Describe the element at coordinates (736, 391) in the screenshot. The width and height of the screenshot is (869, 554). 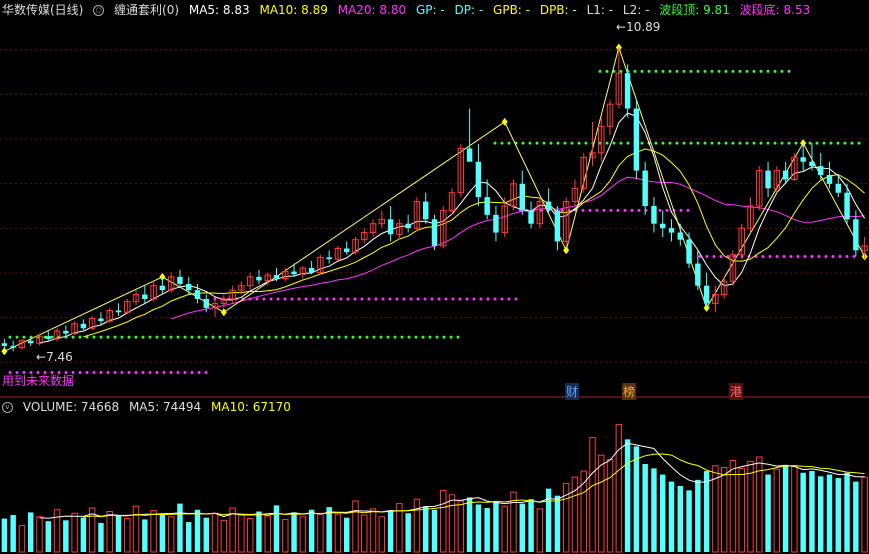
I see `hk-connect-tag: 港` at that location.